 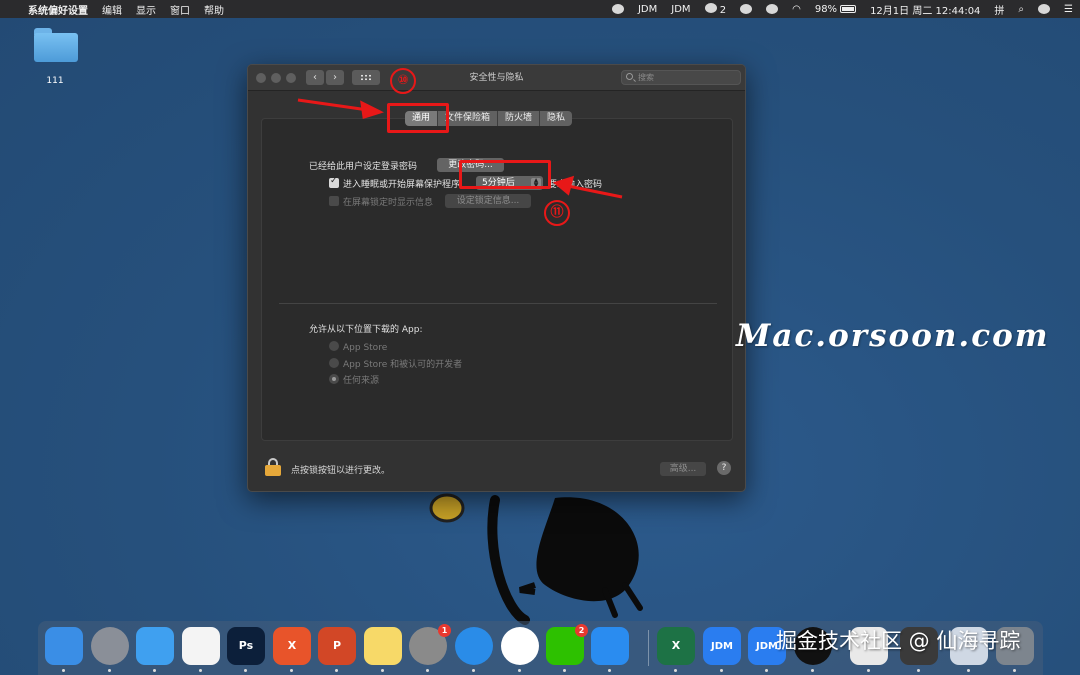 I want to click on annotation-box-general-tab, so click(x=418, y=118).